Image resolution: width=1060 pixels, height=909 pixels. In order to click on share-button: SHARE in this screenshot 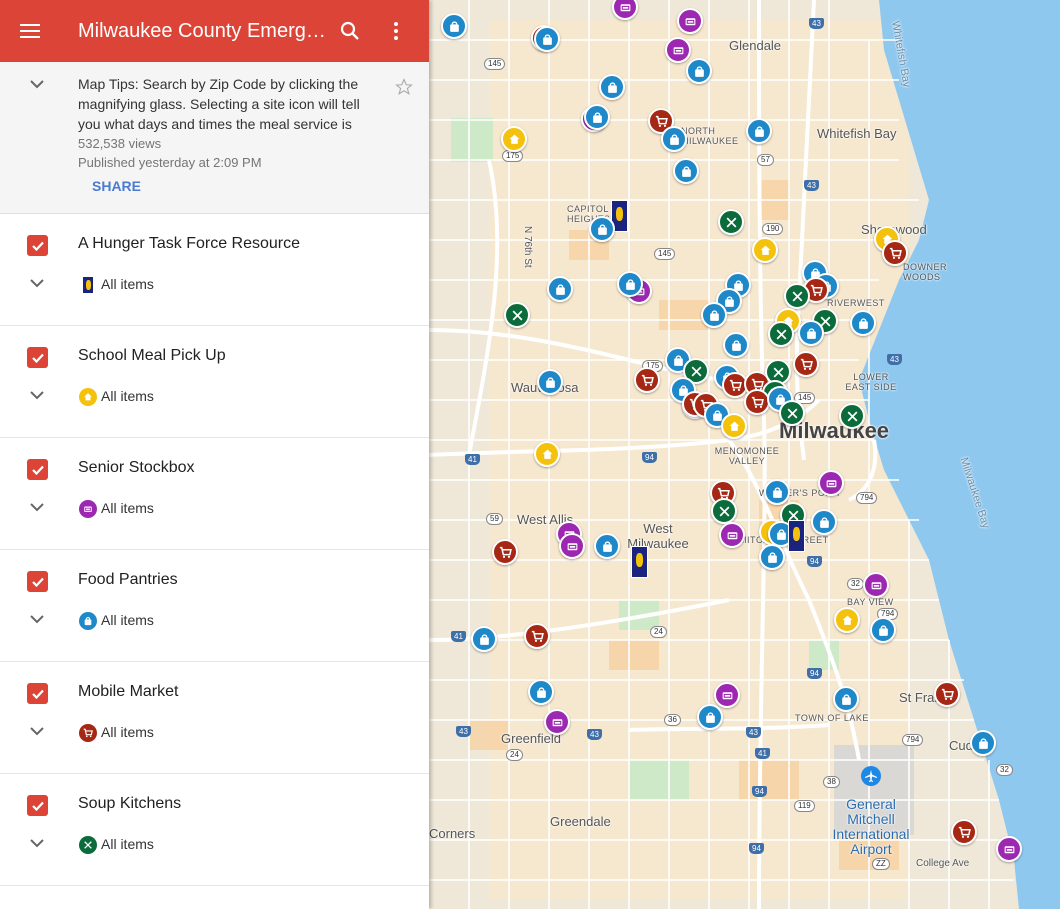, I will do `click(116, 186)`.